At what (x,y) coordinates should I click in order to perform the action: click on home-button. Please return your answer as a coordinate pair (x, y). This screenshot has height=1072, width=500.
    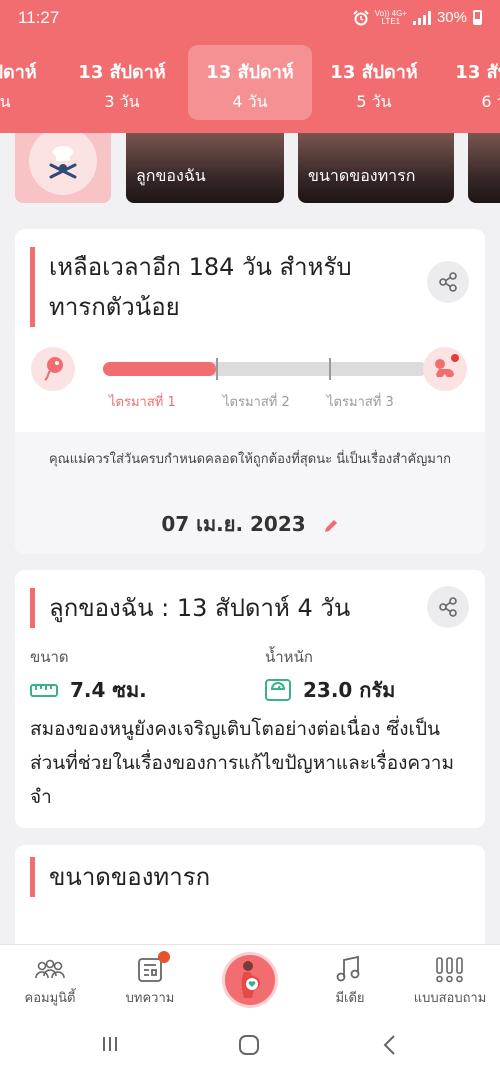
    Looking at the image, I should click on (249, 1047).